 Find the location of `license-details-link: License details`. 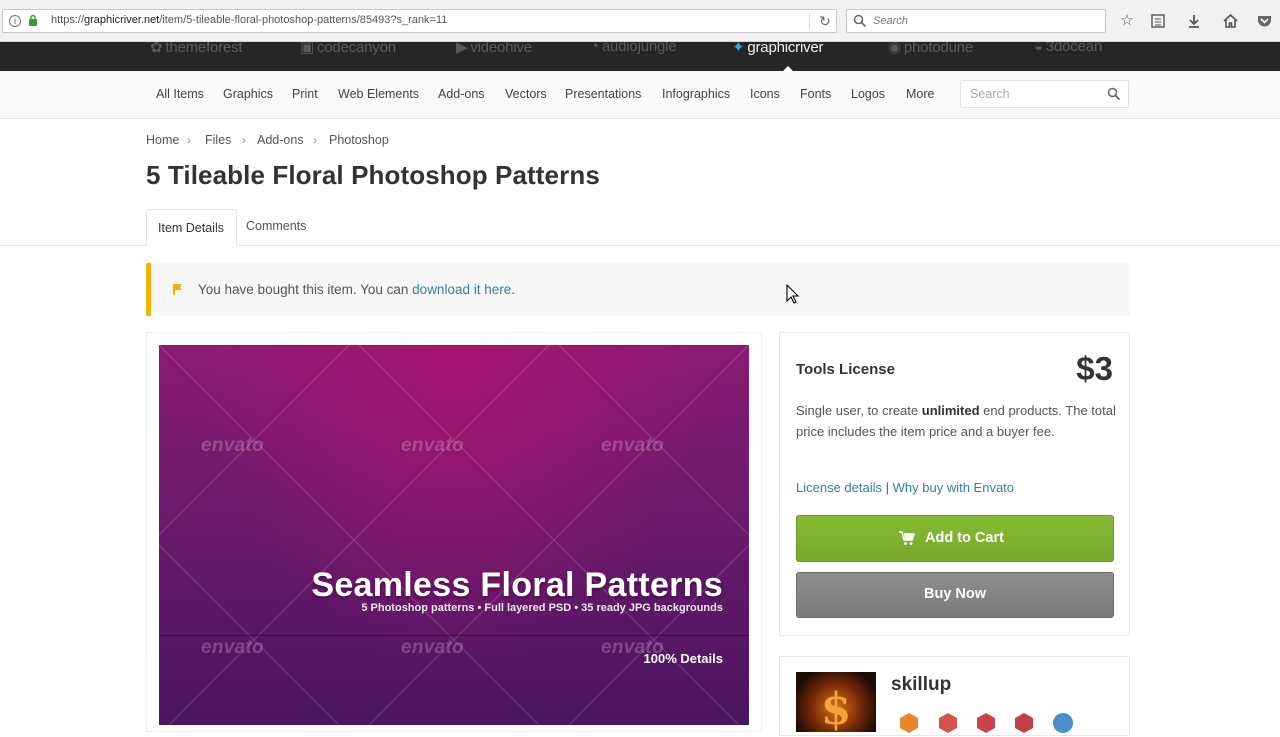

license-details-link: License details is located at coordinates (839, 487).